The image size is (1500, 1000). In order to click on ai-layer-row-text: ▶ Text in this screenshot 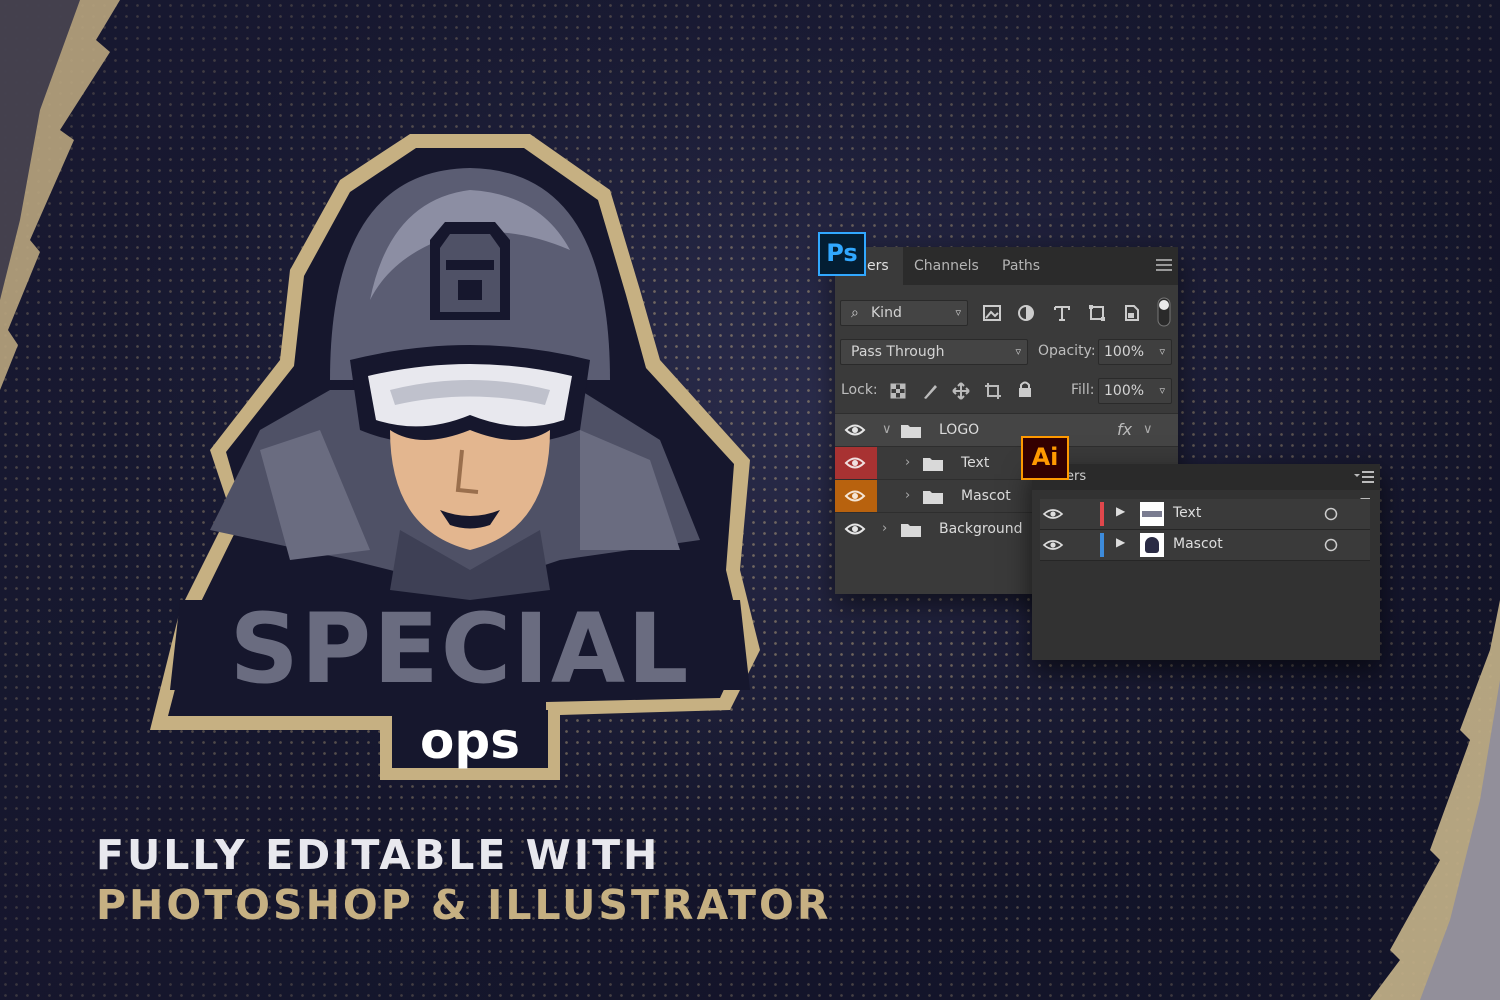, I will do `click(1205, 514)`.